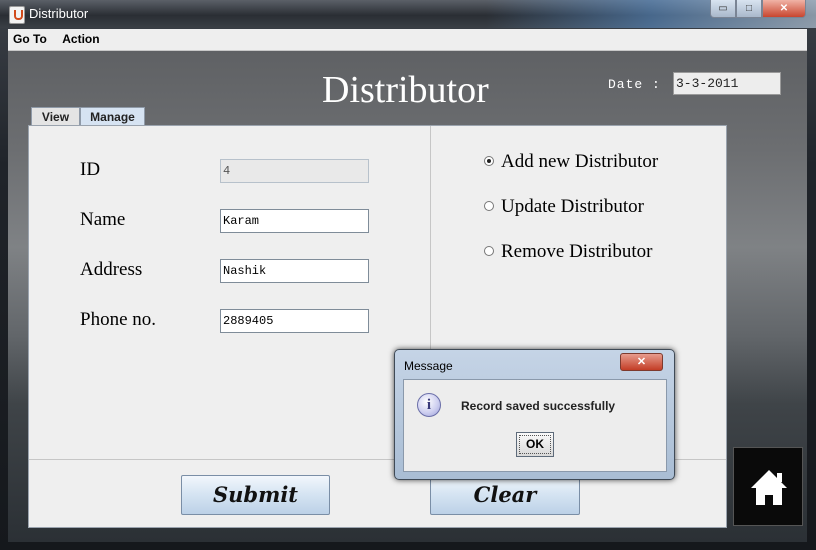 The width and height of the screenshot is (816, 550). Describe the element at coordinates (405, 90) in the screenshot. I see `page-title: Distributor` at that location.